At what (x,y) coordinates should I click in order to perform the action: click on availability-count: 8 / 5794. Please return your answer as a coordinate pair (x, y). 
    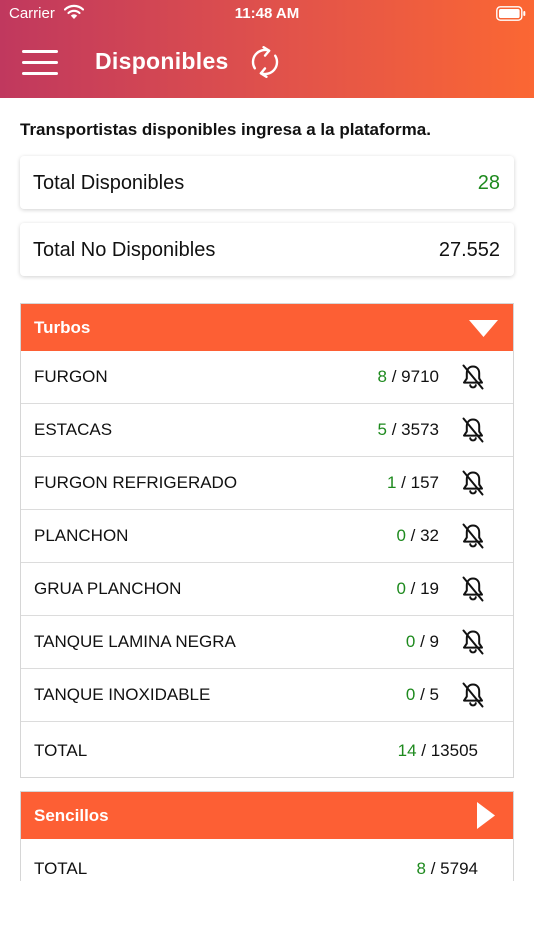
    Looking at the image, I should click on (447, 869).